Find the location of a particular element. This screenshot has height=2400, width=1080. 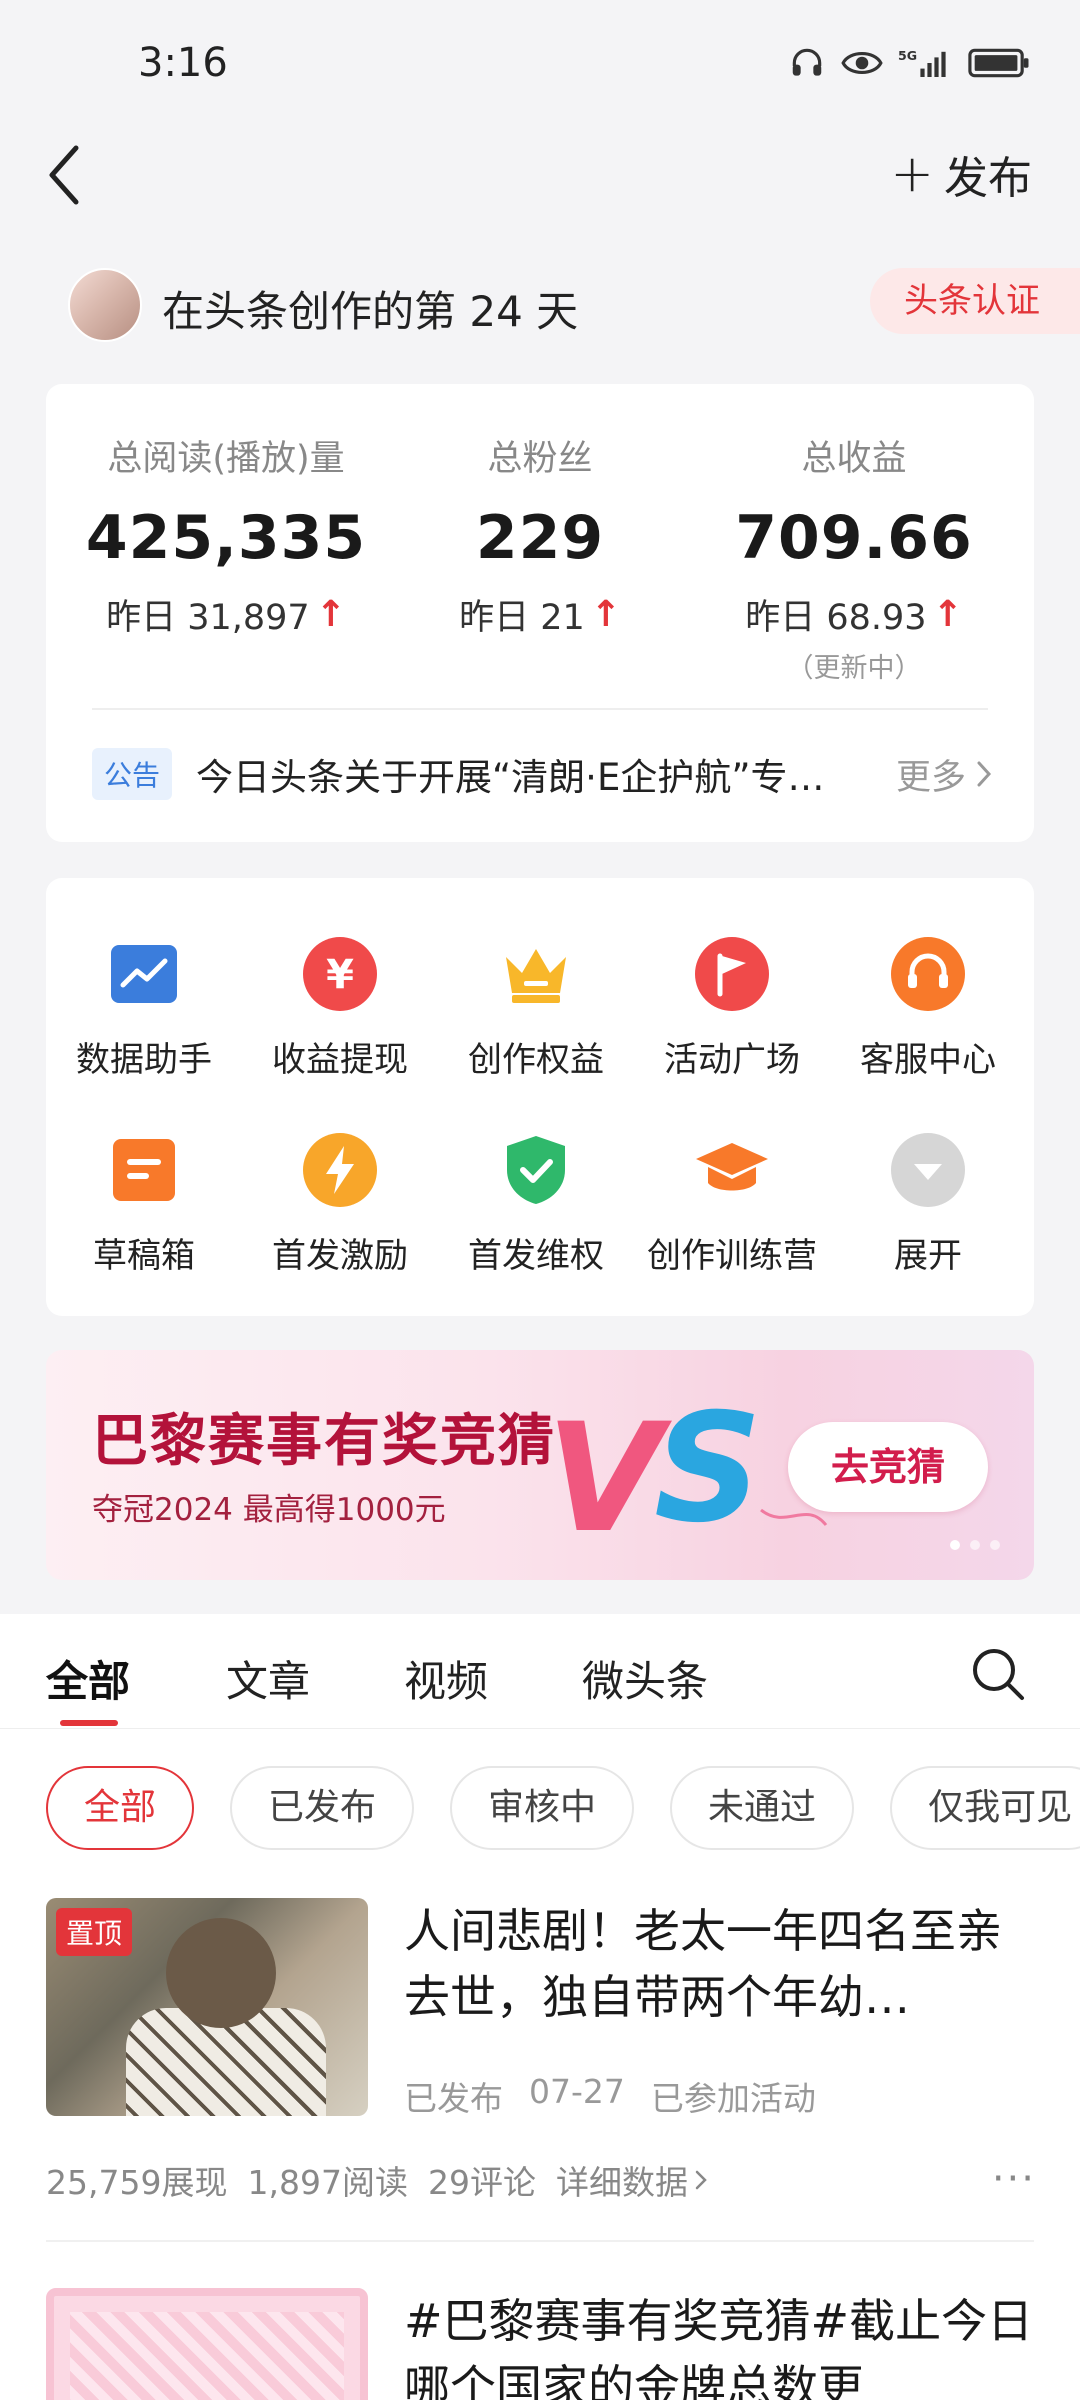

notice-text: 今日头条关于开展“清朗·E企护航”专项行动的公告 is located at coordinates (516, 777).